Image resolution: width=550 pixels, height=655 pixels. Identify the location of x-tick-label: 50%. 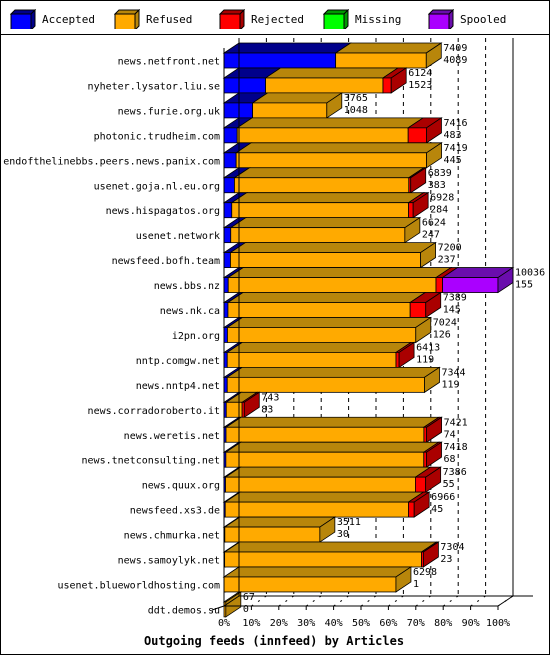
(361, 623).